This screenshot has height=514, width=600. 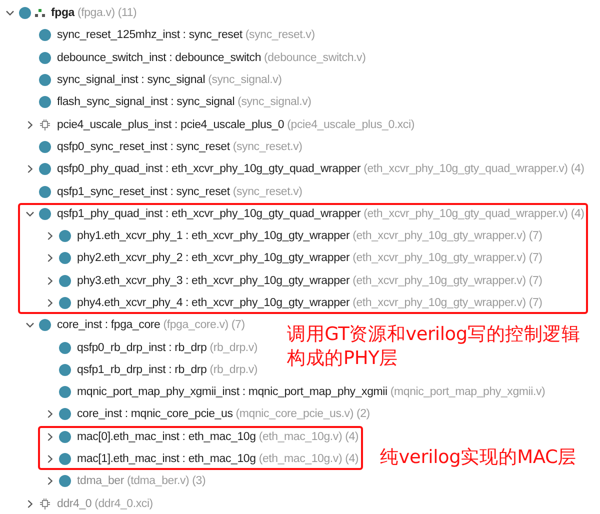 I want to click on tree-item: phy3.eth_xcvr_phy_3 : eth_xcvr_phy_10g_gty_wrapper (eth_xcvr_phy_10g_gty_wrapper.v) (7), so click(x=309, y=280).